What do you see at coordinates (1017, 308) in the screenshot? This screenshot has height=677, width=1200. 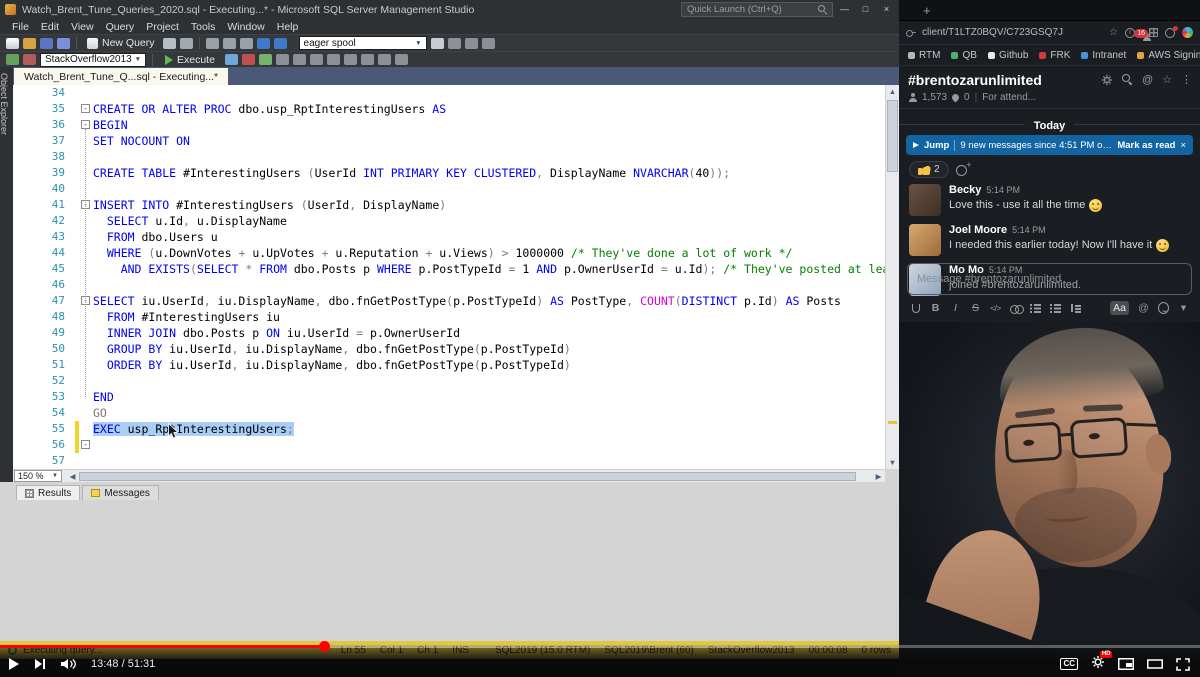 I see `link-button` at bounding box center [1017, 308].